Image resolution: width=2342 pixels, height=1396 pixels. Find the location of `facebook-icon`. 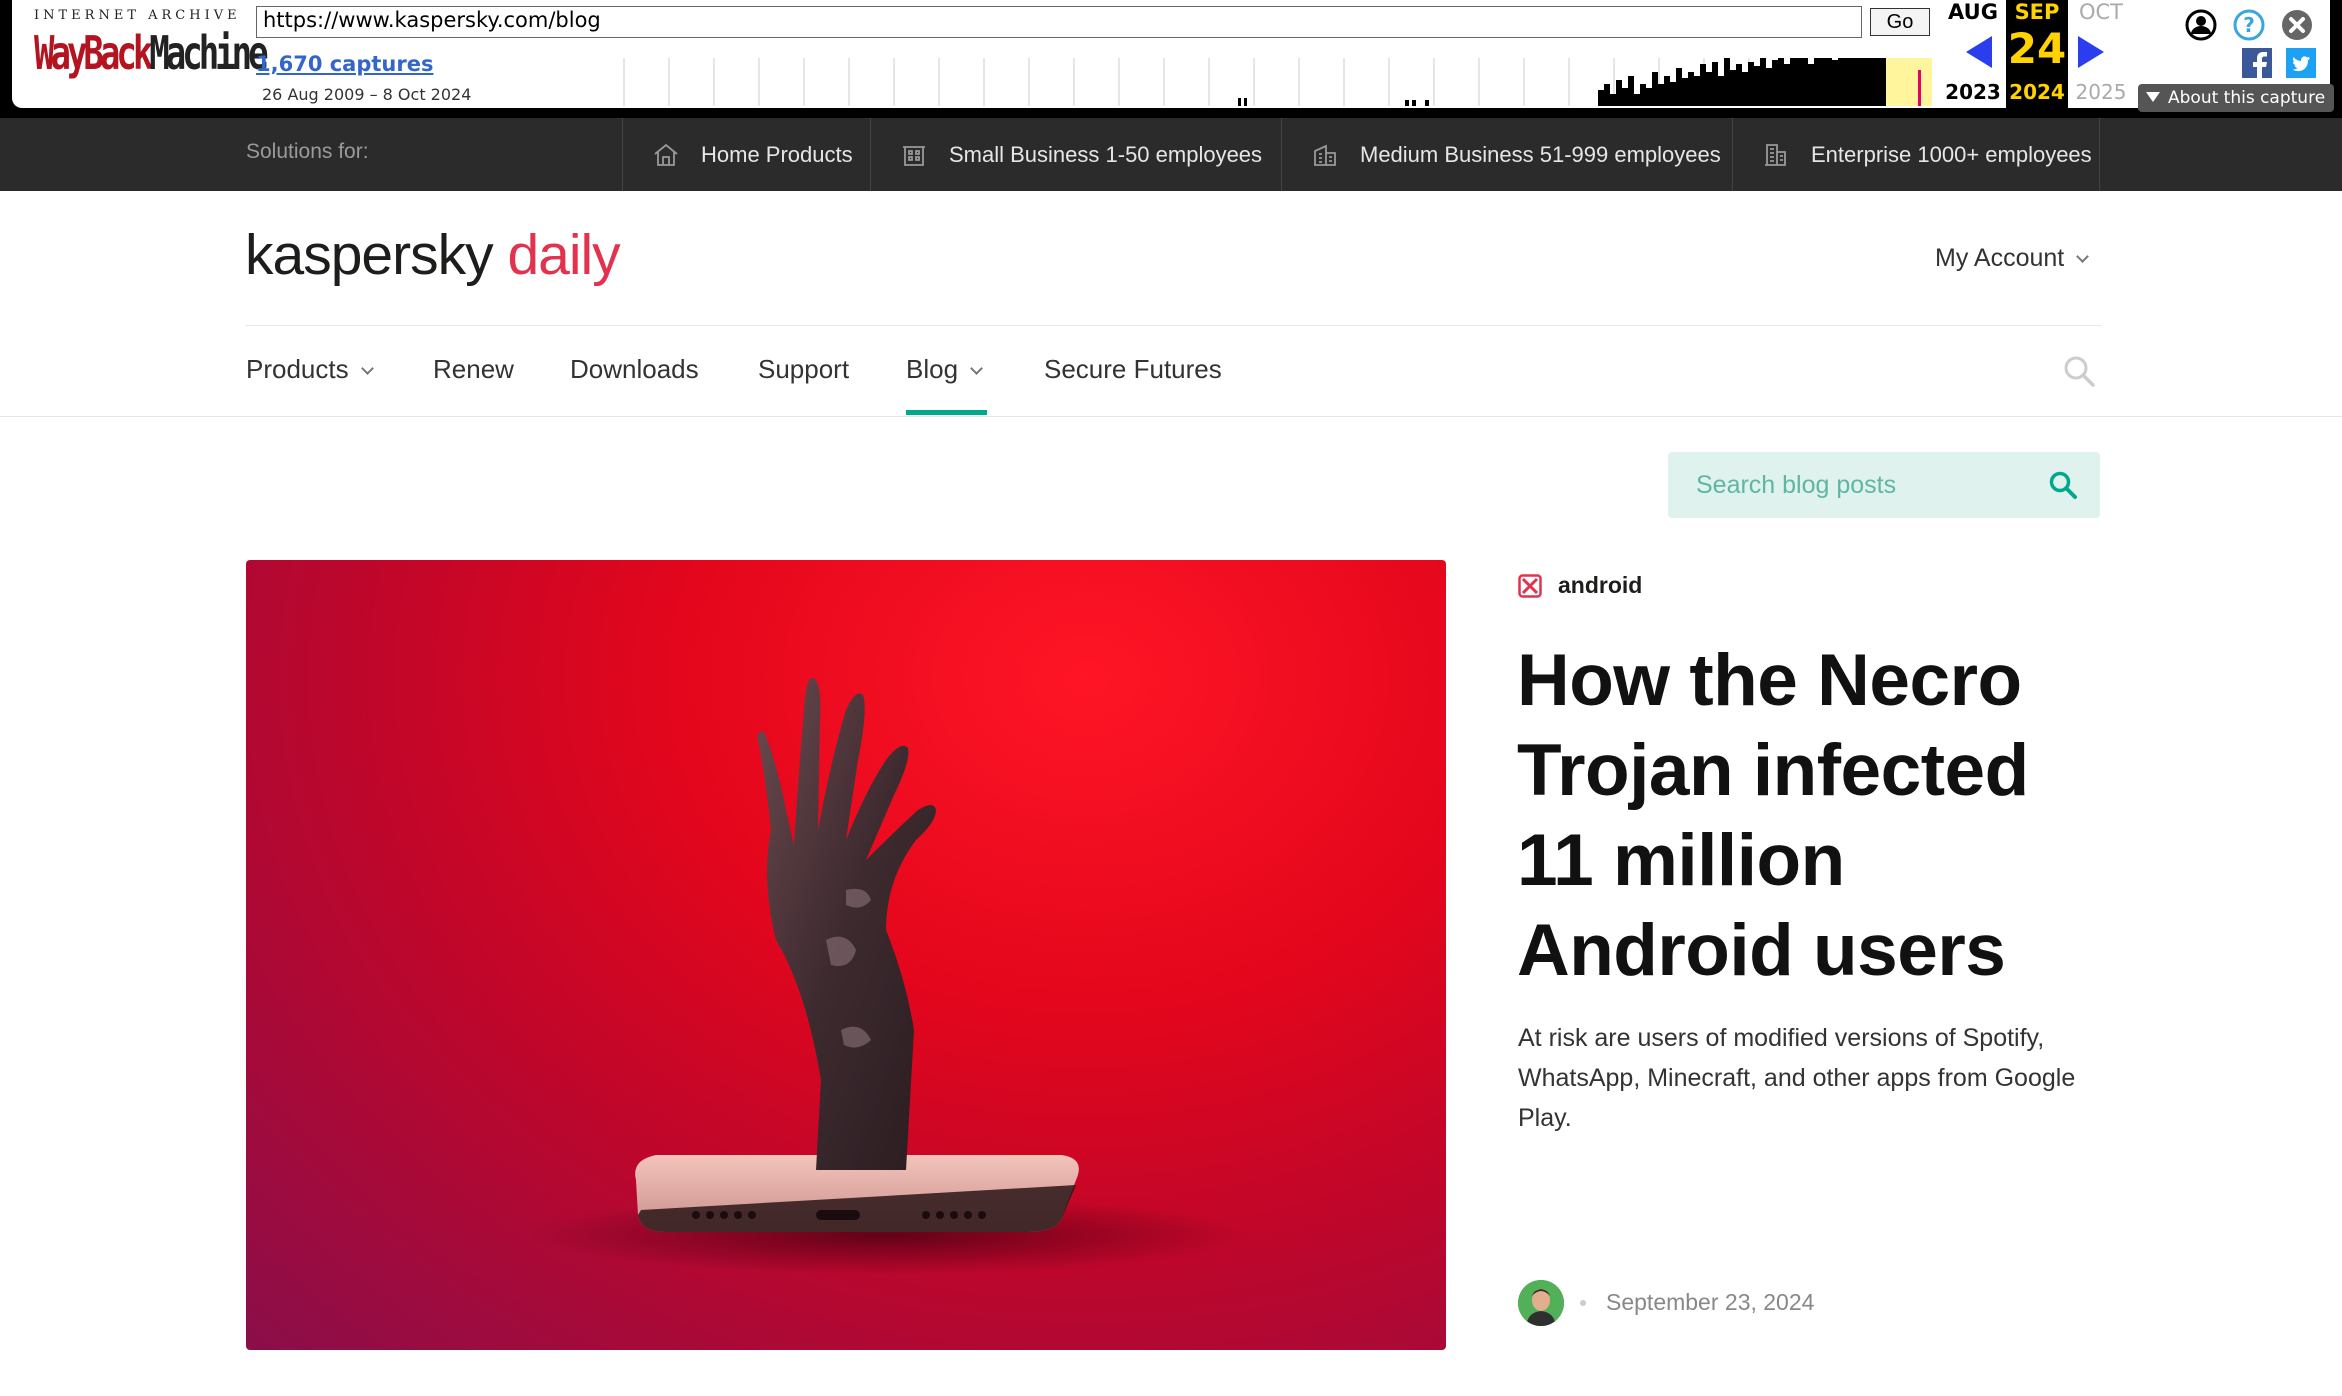

facebook-icon is located at coordinates (2257, 63).